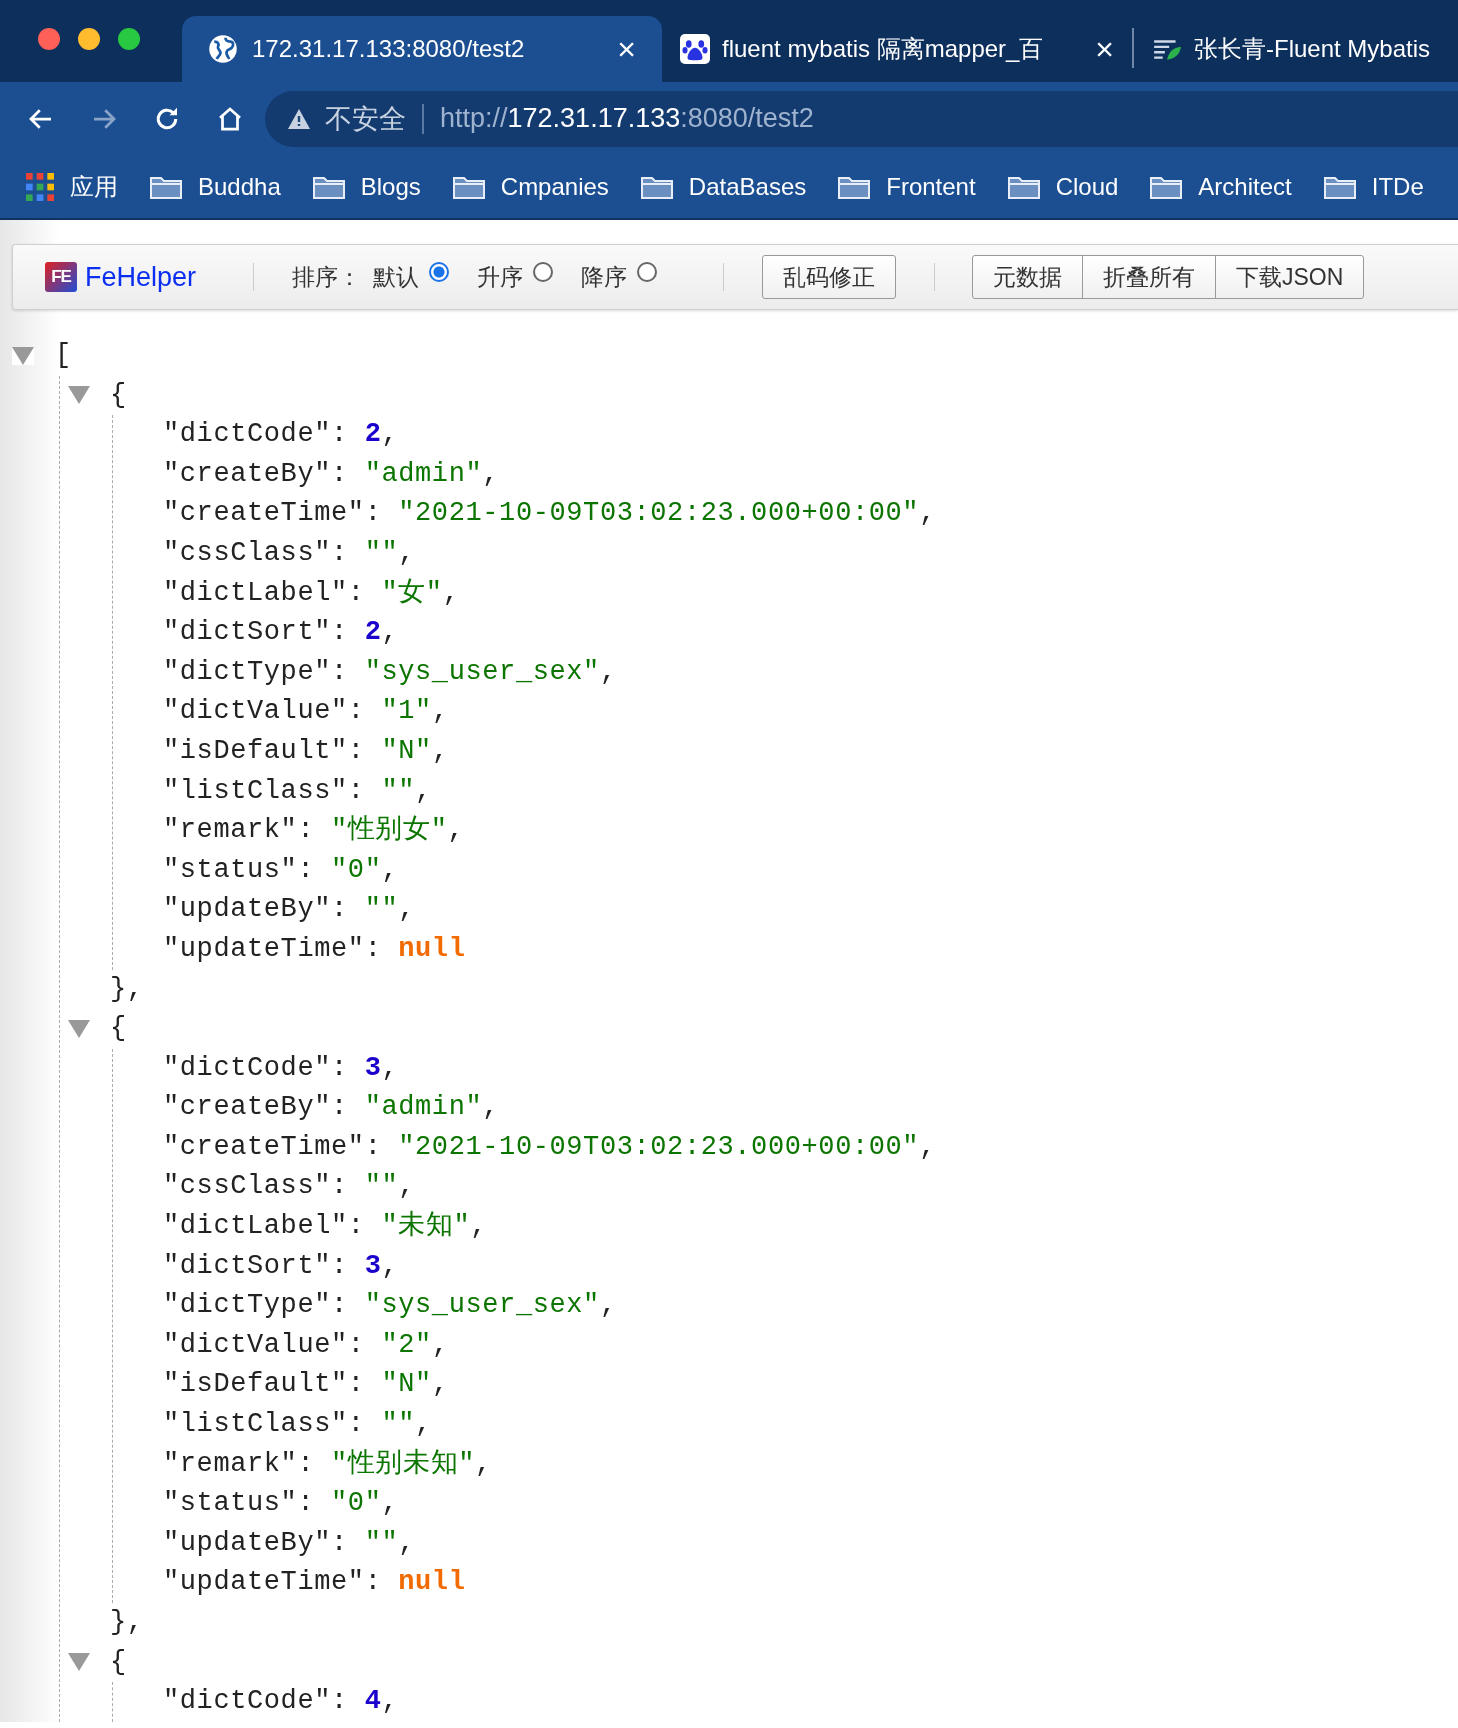 This screenshot has width=1458, height=1728. I want to click on toolbar-button: 下载JSON, so click(1290, 277).